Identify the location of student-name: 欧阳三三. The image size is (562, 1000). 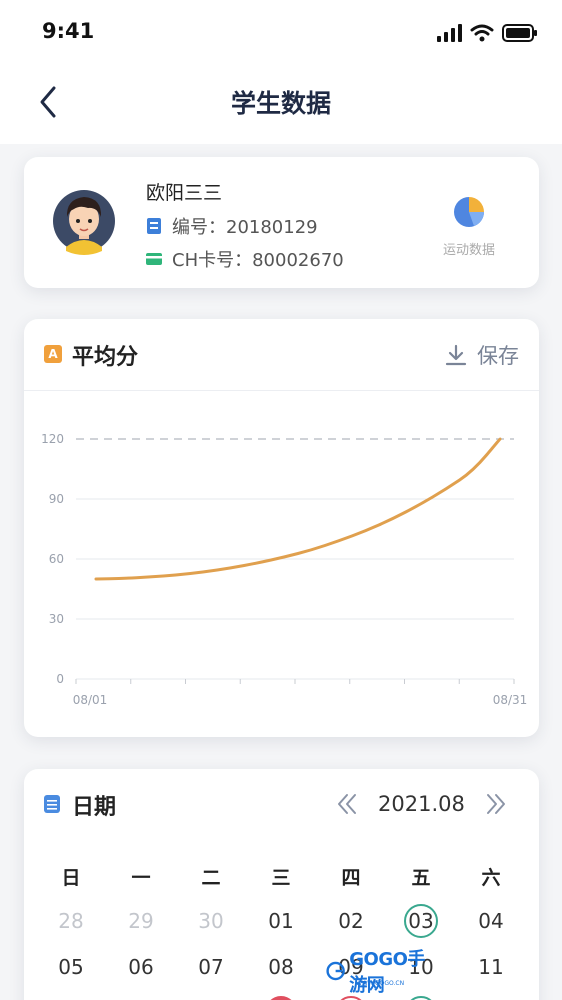
(184, 193).